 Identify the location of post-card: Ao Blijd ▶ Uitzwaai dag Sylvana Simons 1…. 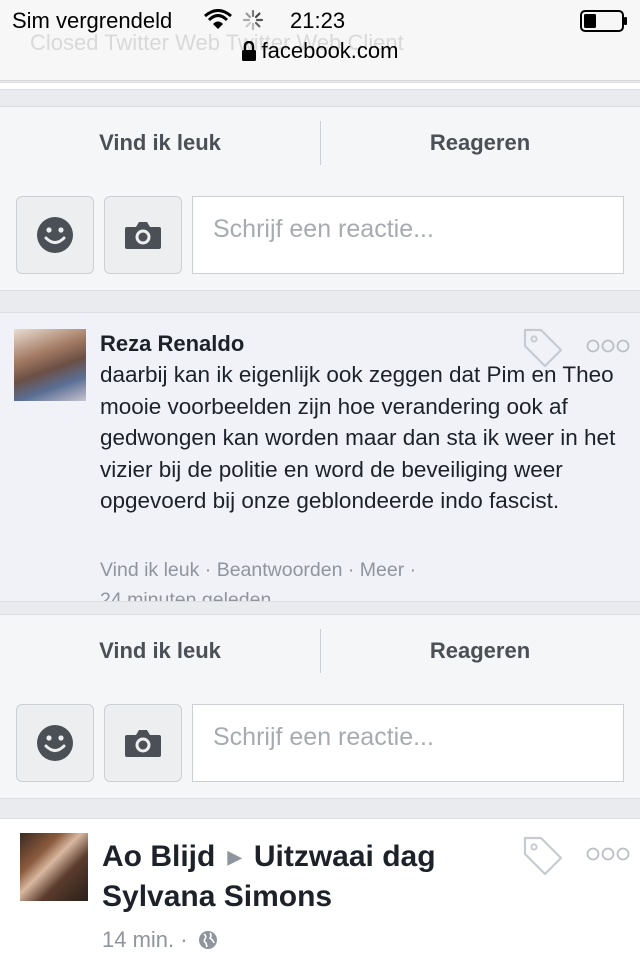
(320, 889).